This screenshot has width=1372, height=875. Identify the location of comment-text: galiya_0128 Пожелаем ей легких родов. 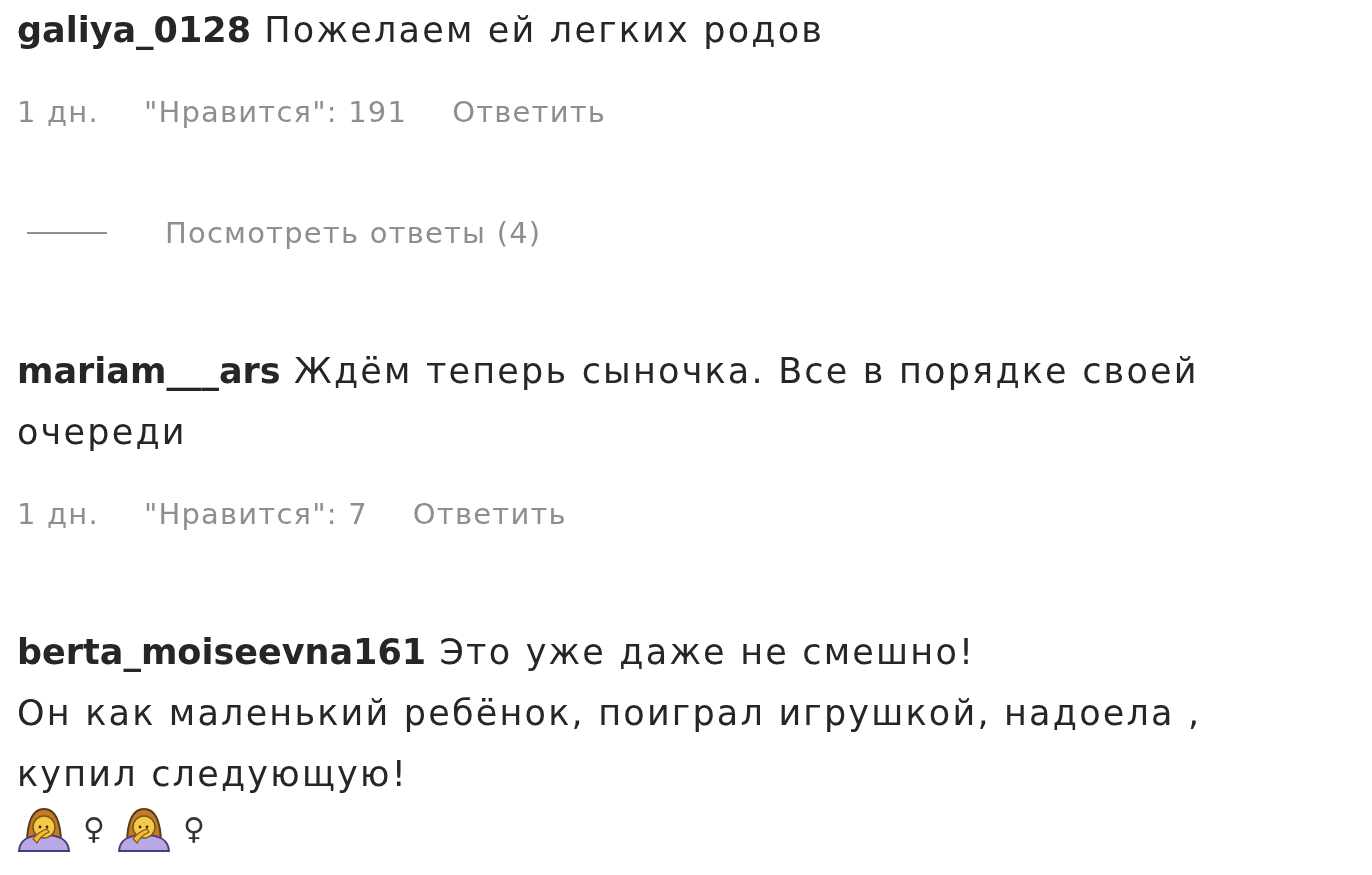
(421, 30).